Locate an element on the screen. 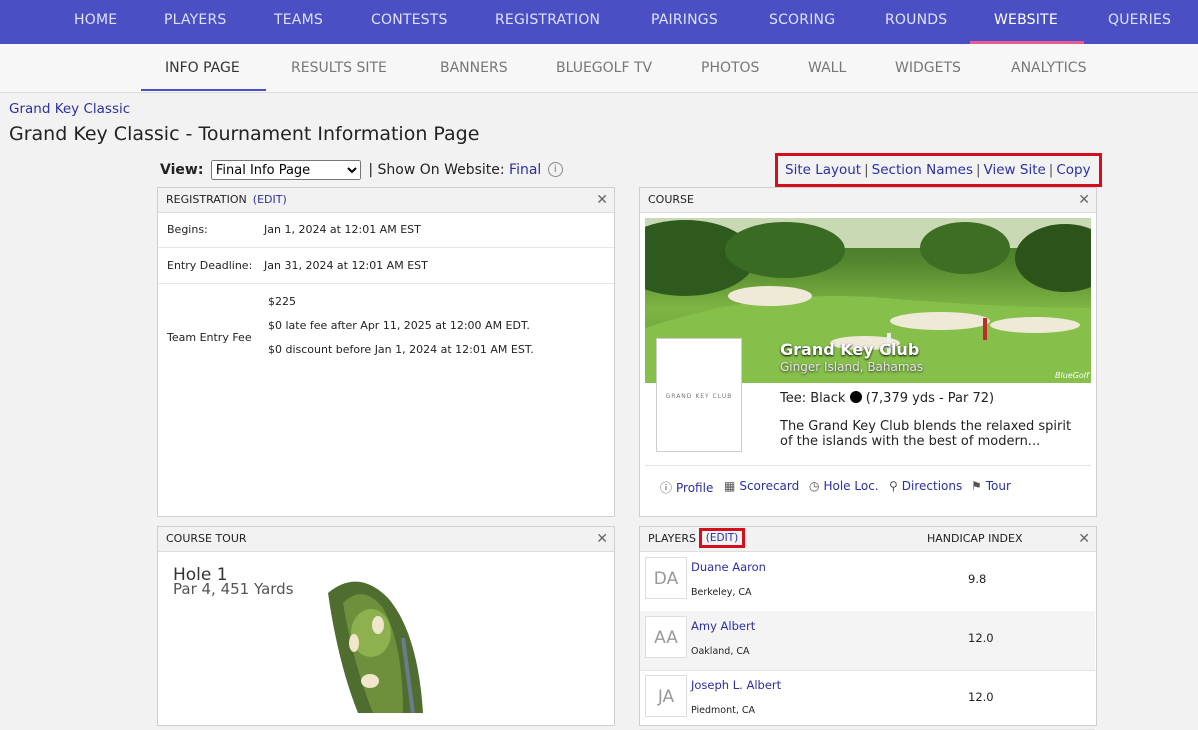 Image resolution: width=1198 pixels, height=730 pixels. show-on-website-label: Show On Website: is located at coordinates (441, 170).